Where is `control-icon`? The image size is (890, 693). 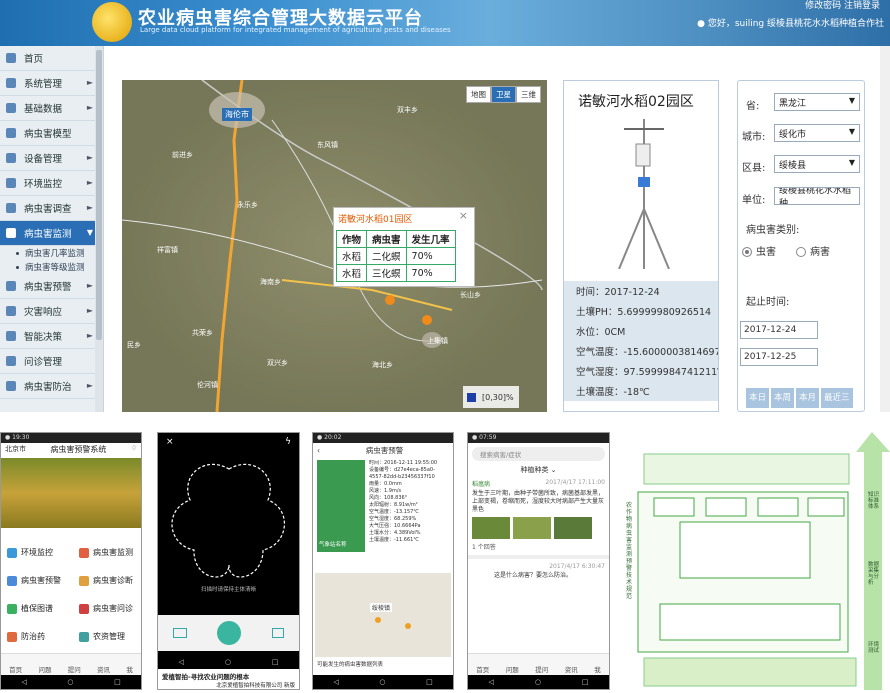 control-icon is located at coordinates (11, 386).